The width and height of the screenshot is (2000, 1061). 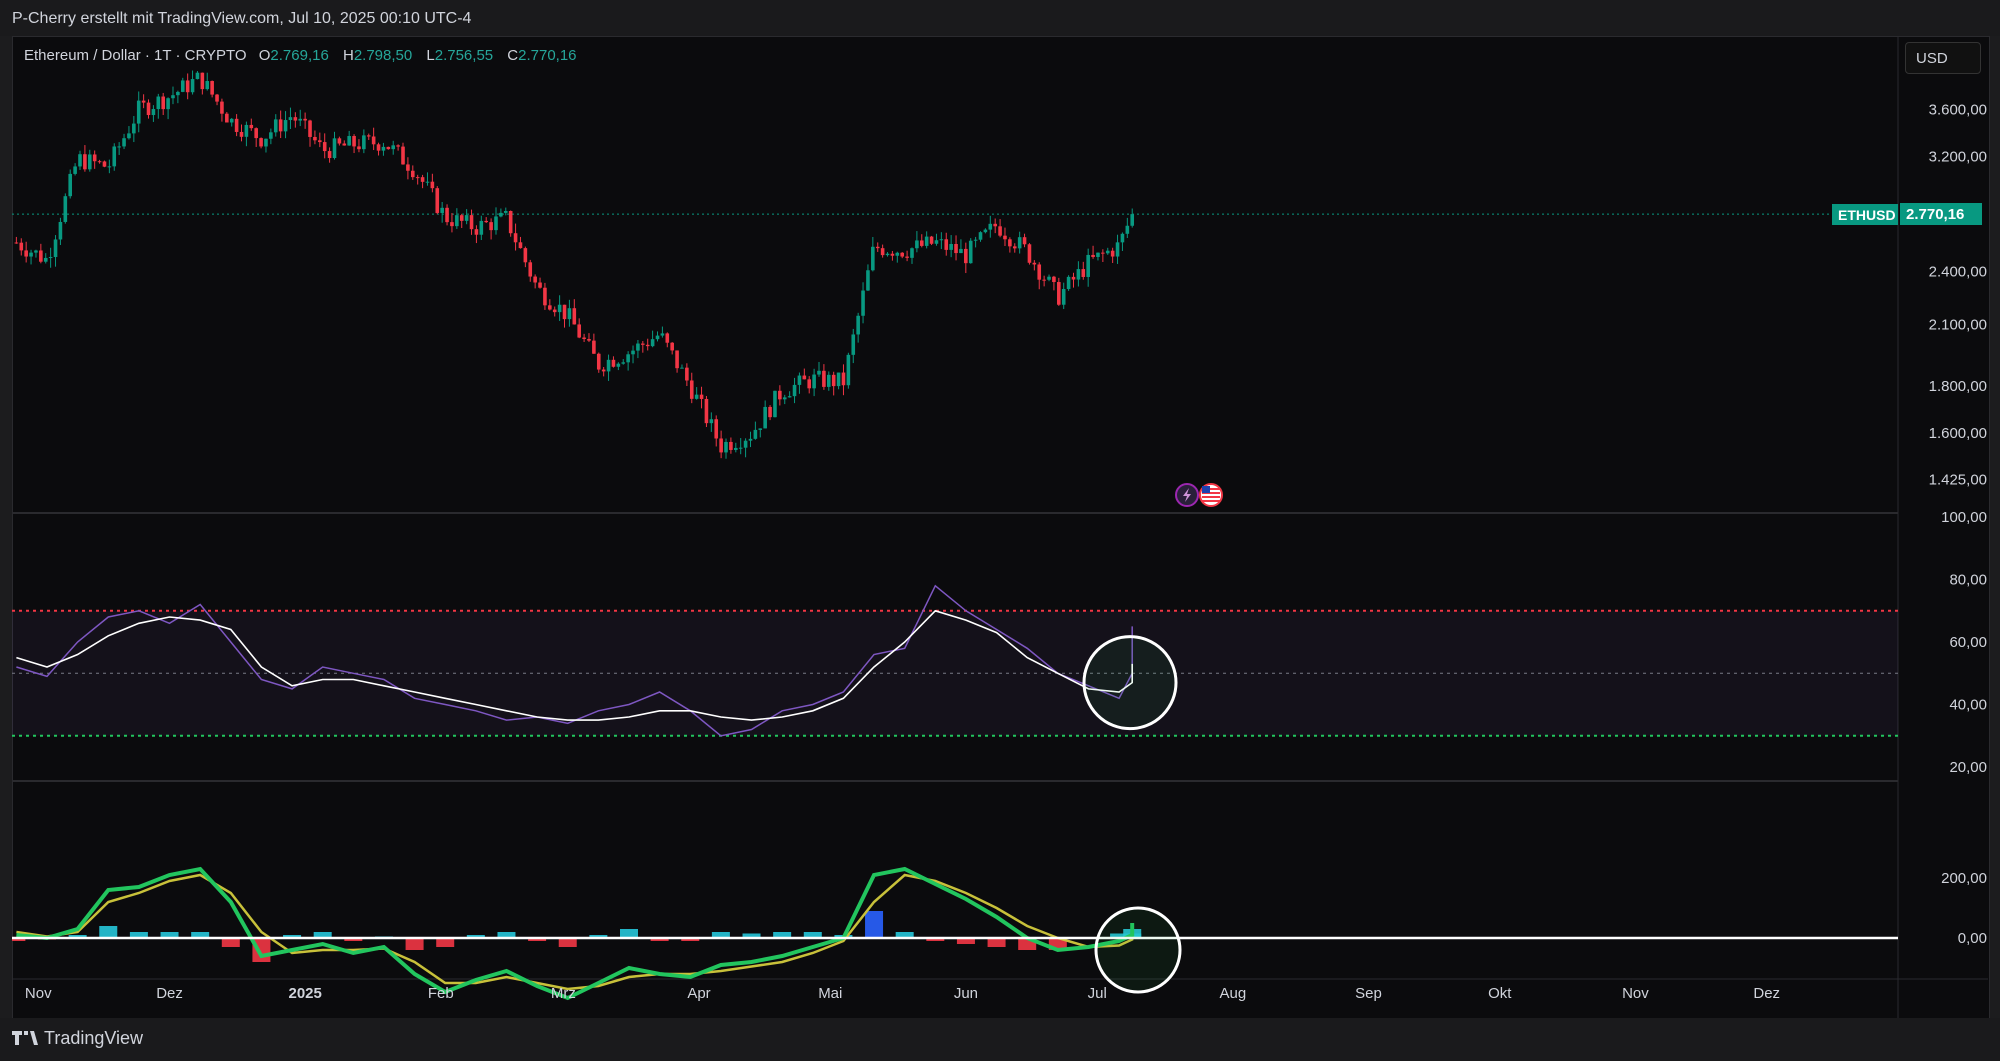 What do you see at coordinates (77, 1038) in the screenshot?
I see `tradingview-logo: TradingView` at bounding box center [77, 1038].